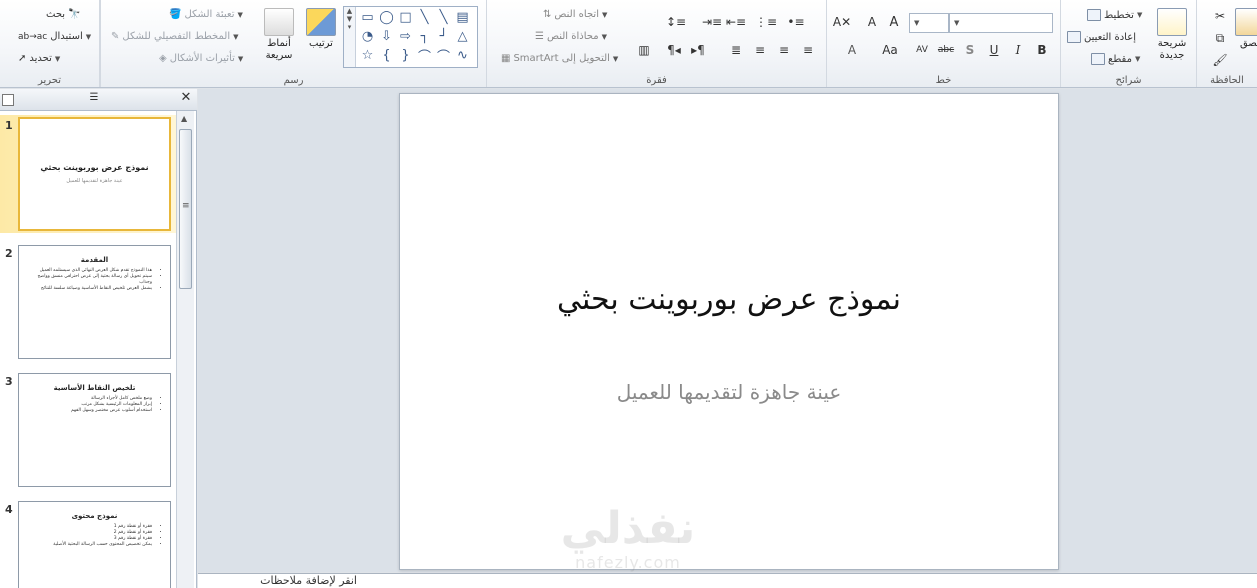  I want to click on align-center-icon: ≡, so click(784, 50).